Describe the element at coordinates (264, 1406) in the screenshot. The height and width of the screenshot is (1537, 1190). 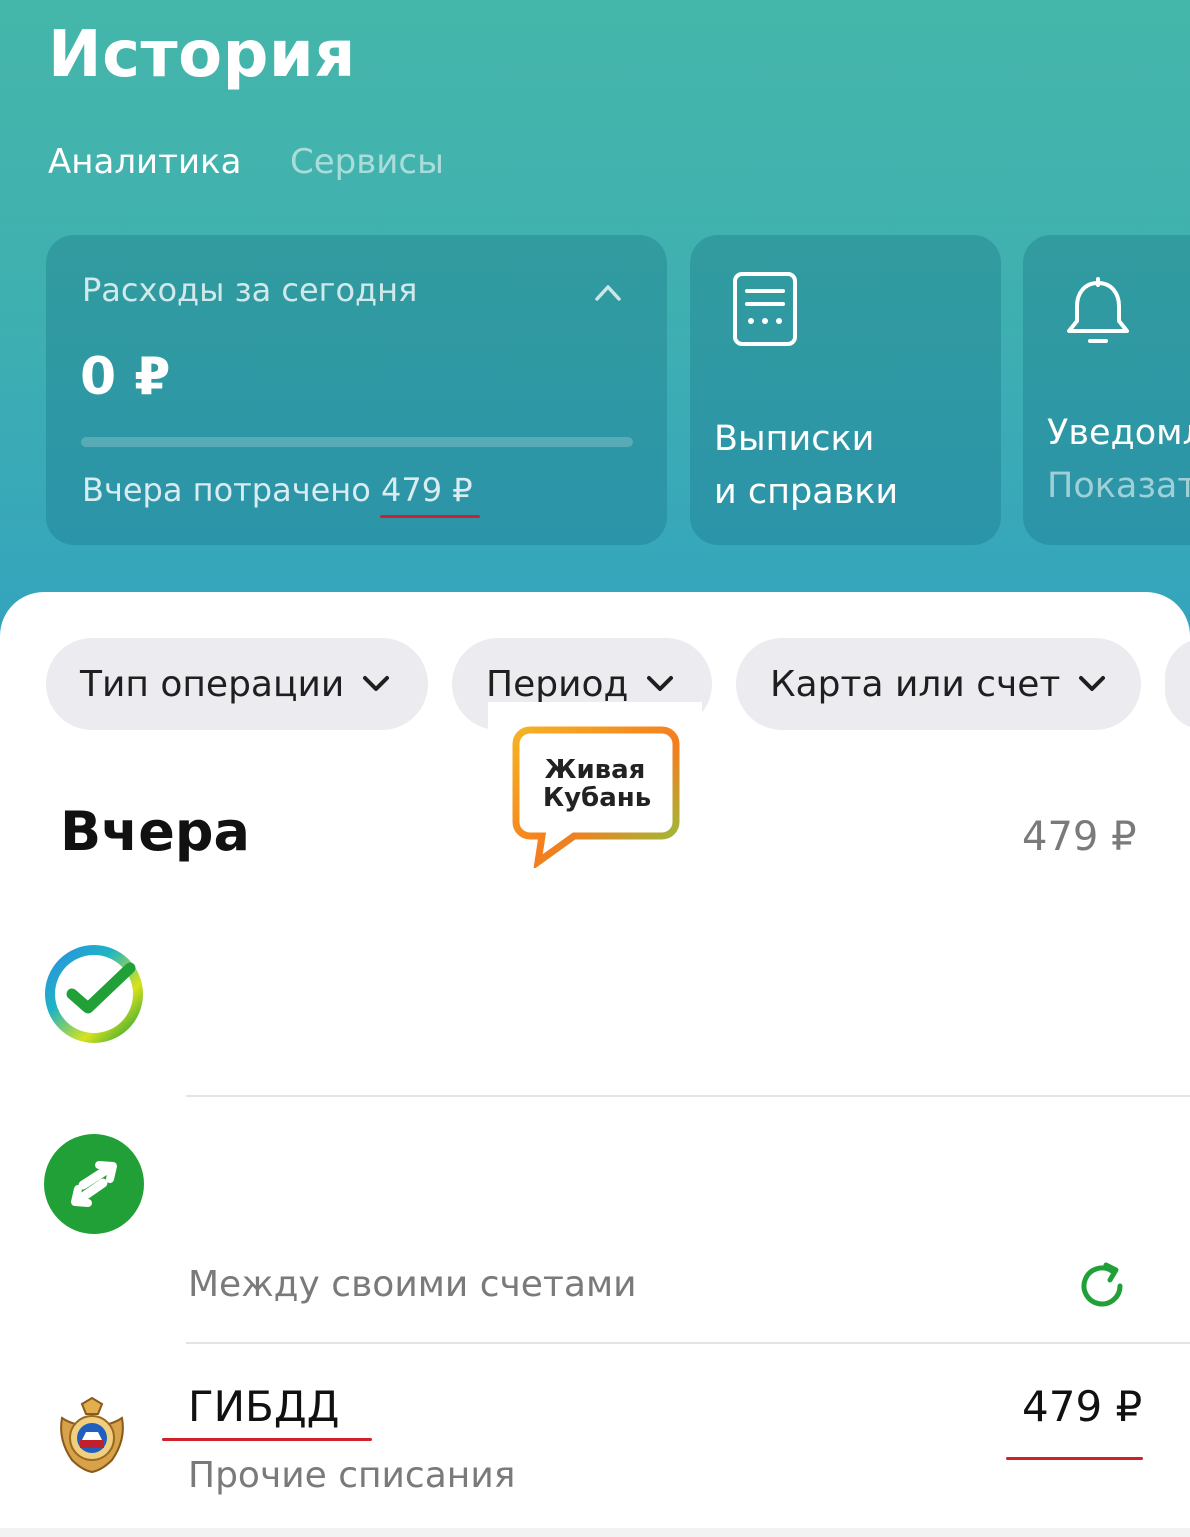
I see `transaction-title: ГИБДД` at that location.